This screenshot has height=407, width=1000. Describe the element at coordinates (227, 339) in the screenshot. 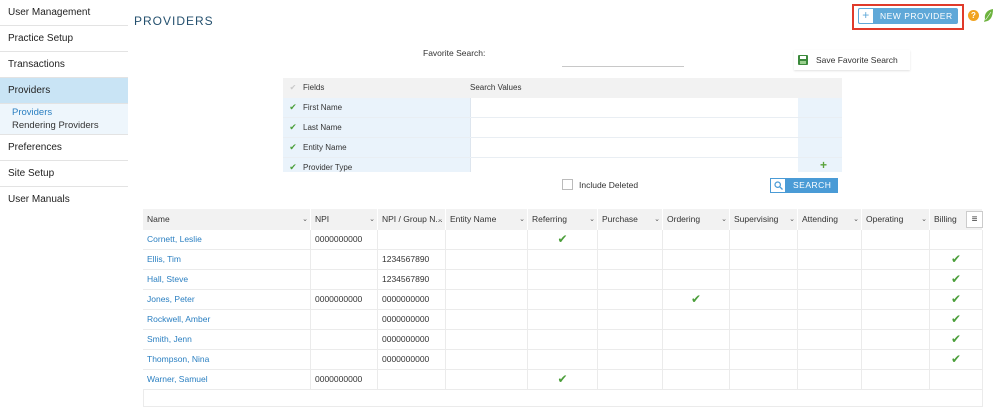

I see `provider-name-link: Smith, Jenn` at that location.